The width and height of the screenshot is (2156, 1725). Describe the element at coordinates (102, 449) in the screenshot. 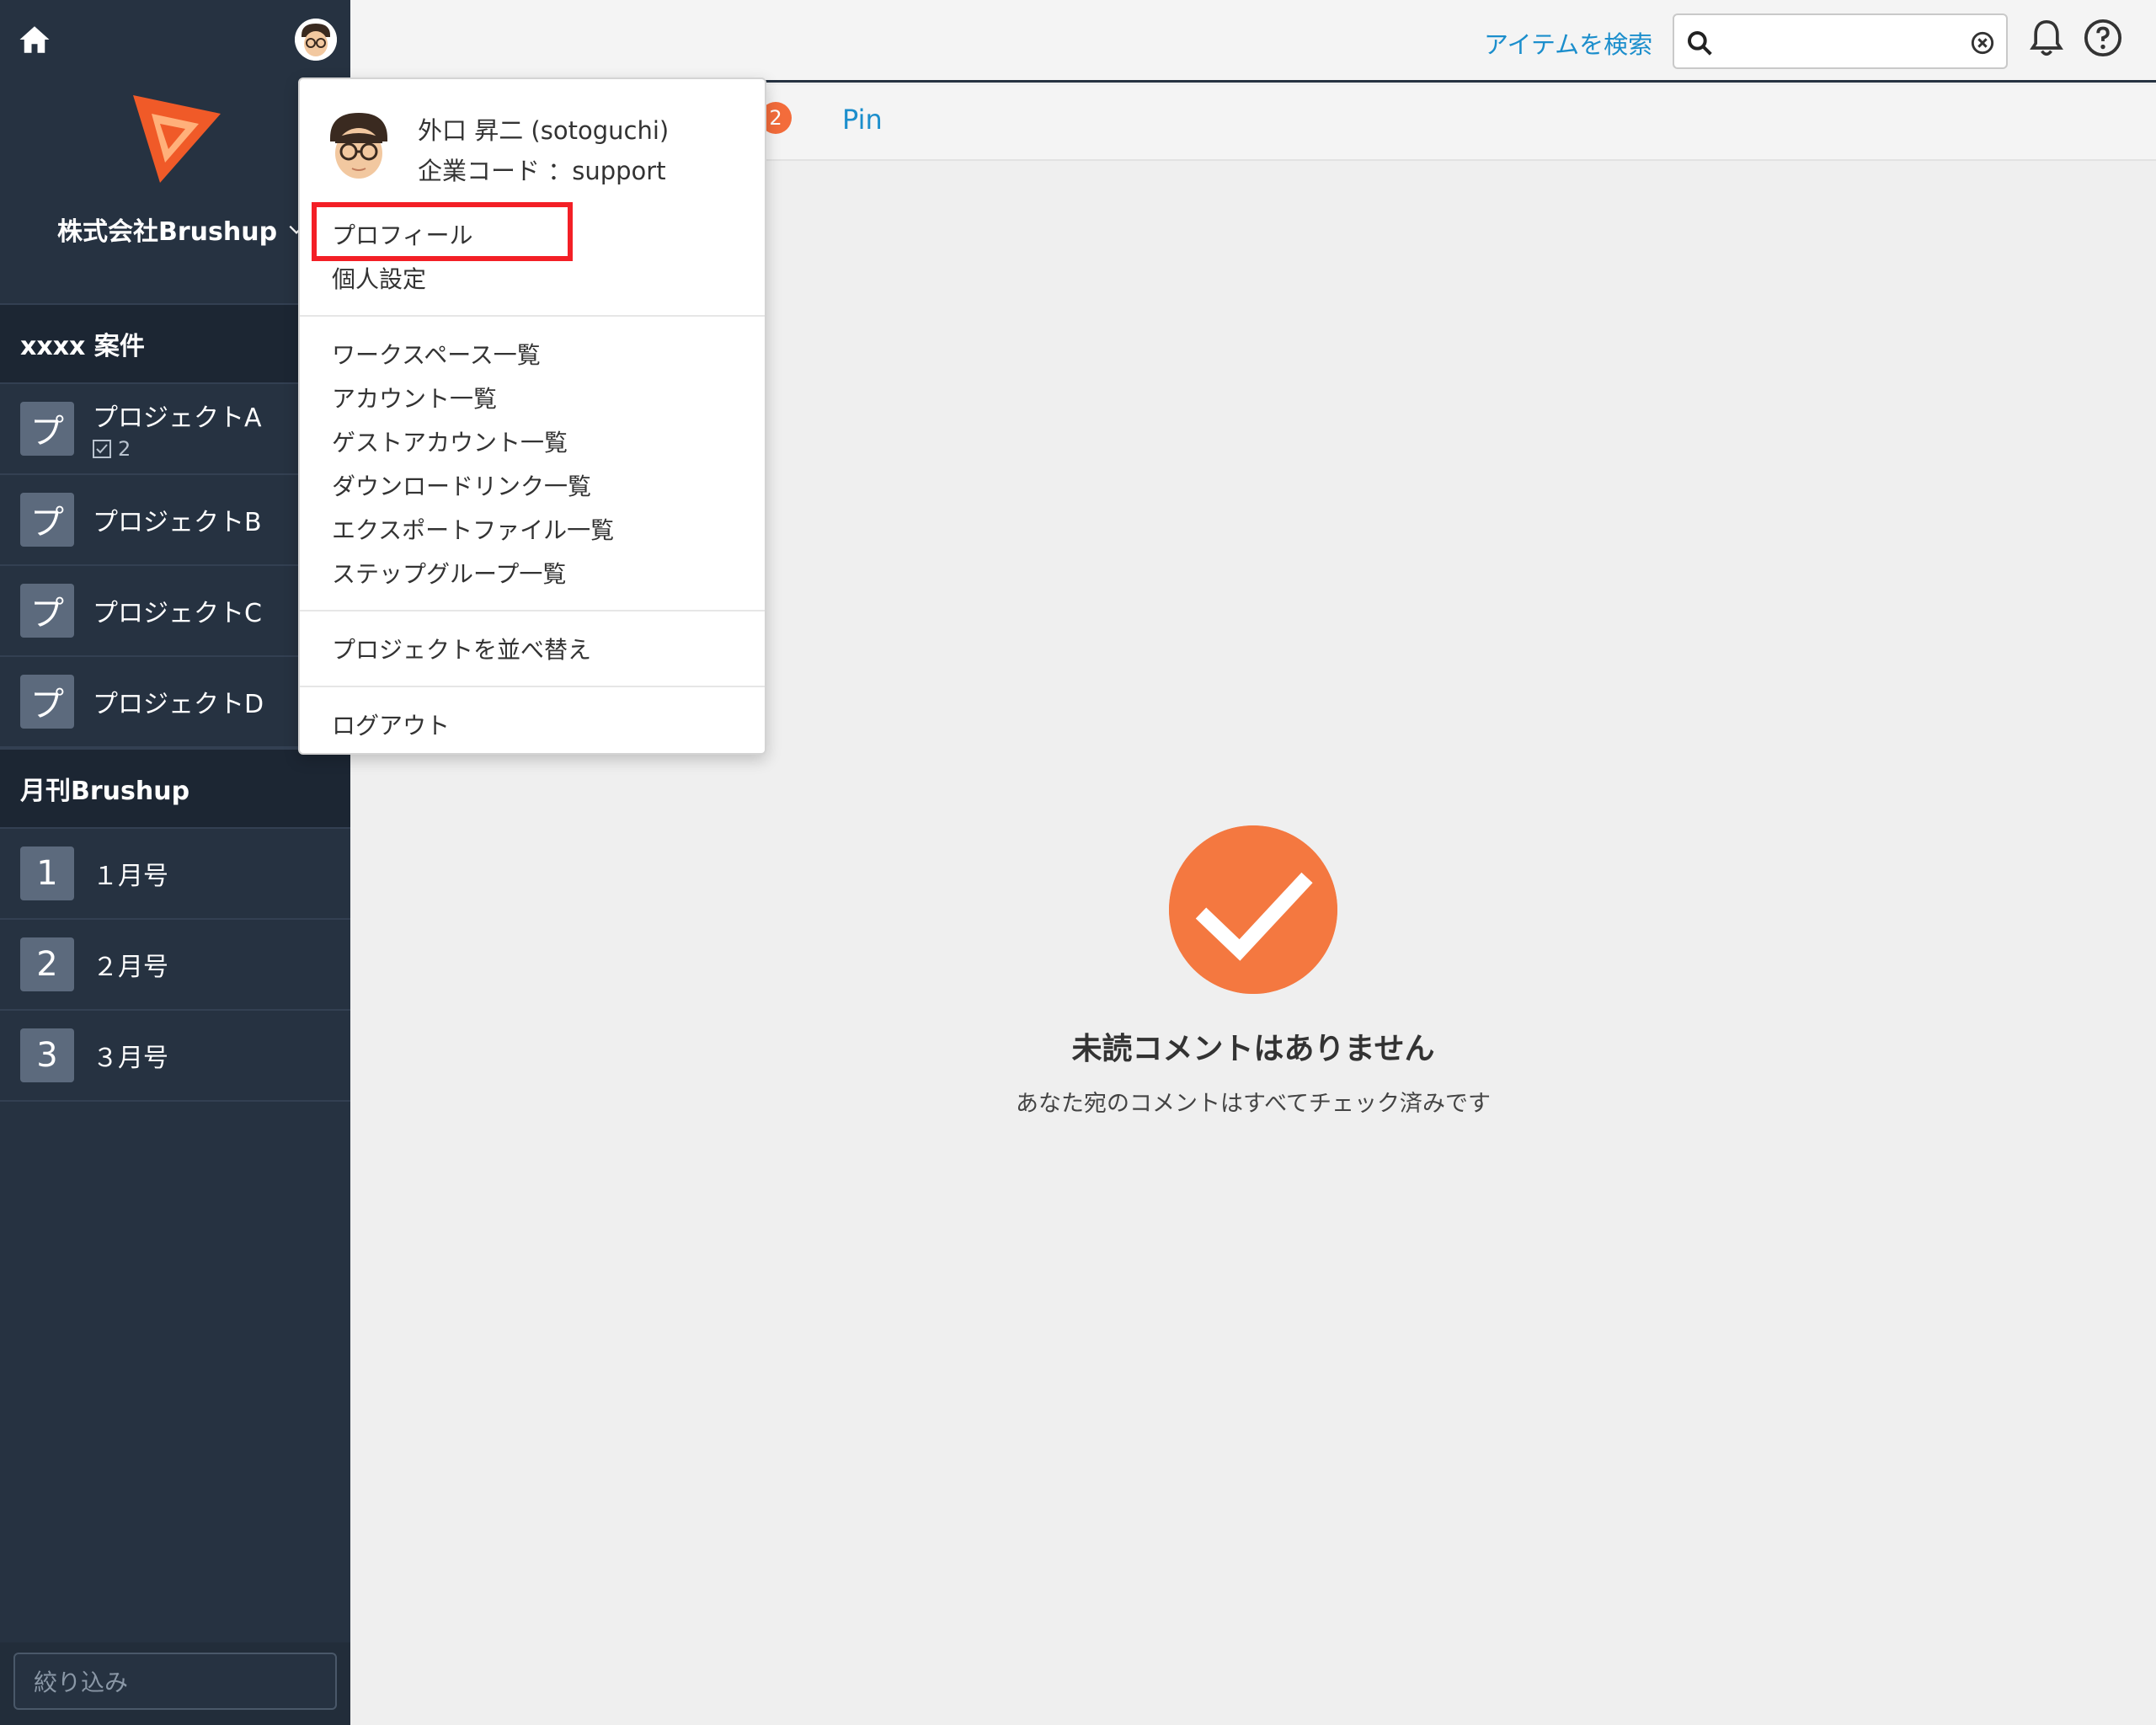

I see `checkbox-icon` at that location.